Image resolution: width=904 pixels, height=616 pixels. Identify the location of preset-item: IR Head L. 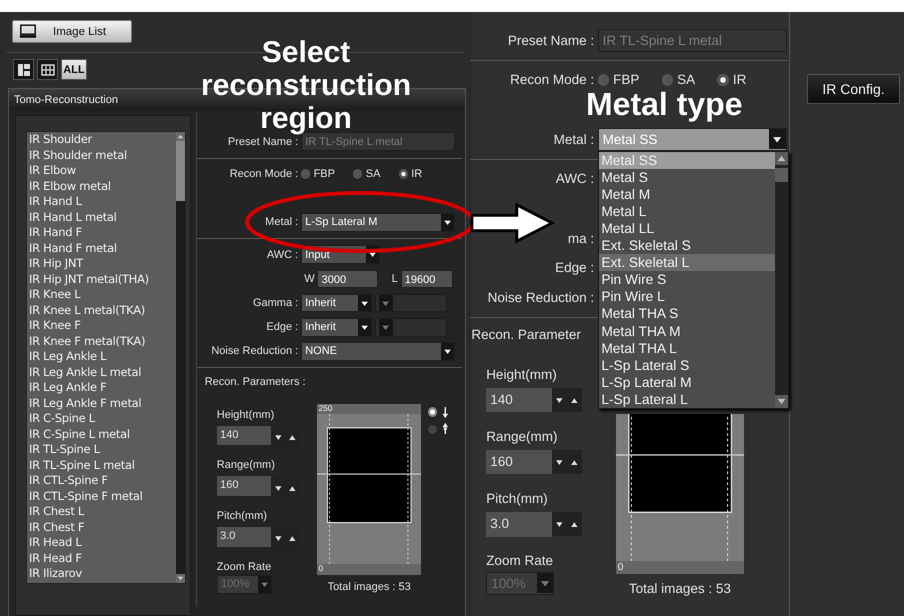
(102, 542).